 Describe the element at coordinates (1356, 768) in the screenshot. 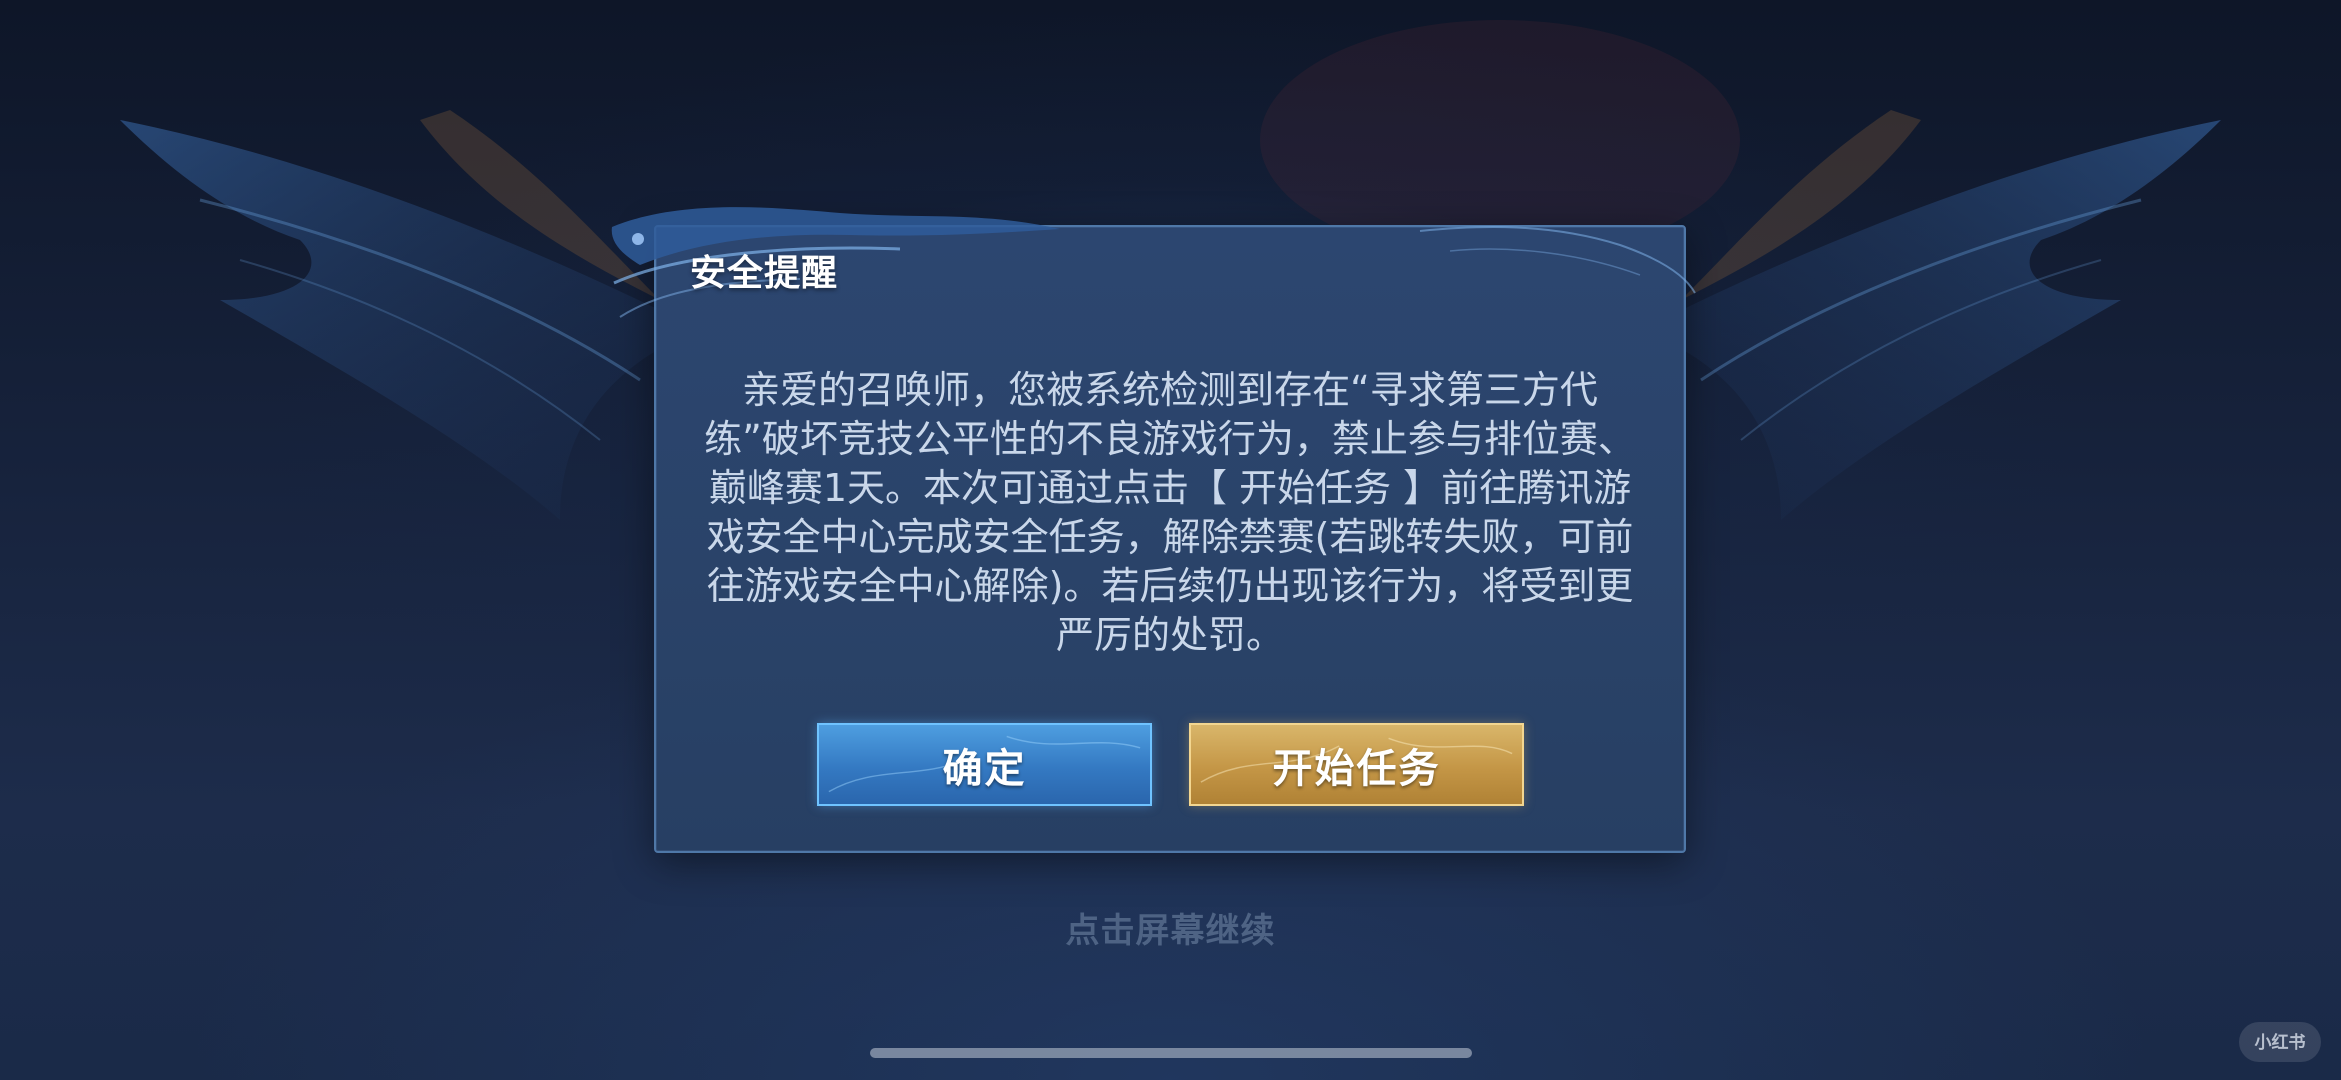

I see `start-task-button-label: 开始任务` at that location.